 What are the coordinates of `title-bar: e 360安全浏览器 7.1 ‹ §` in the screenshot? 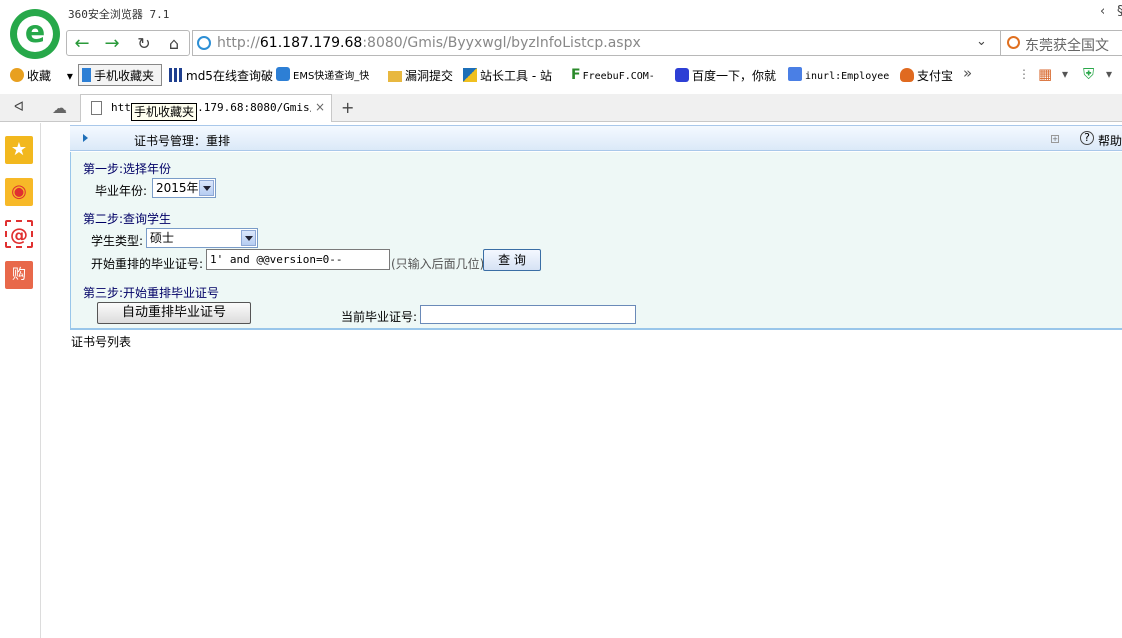 It's located at (561, 29).